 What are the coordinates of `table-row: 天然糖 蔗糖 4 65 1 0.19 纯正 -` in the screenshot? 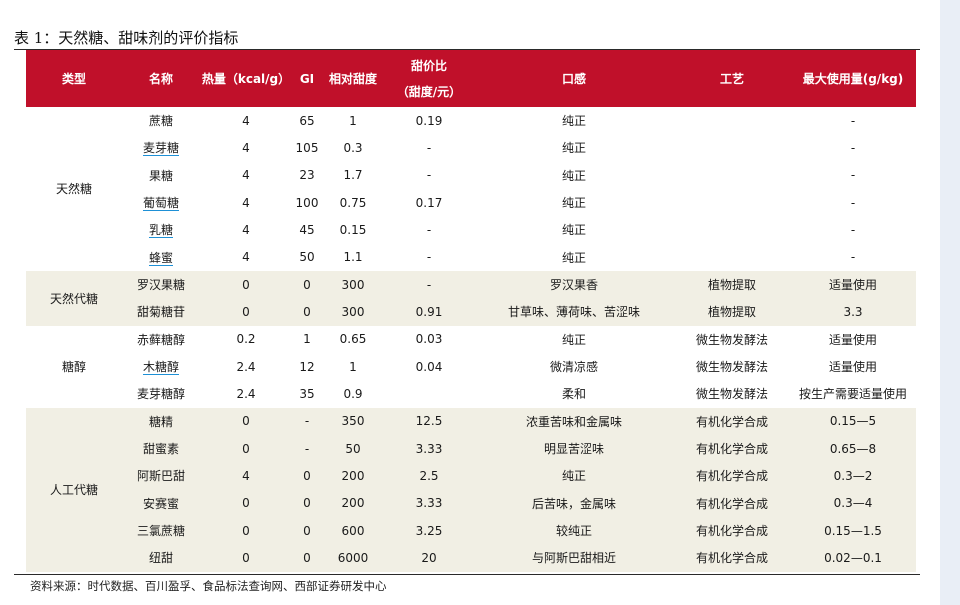 It's located at (471, 152).